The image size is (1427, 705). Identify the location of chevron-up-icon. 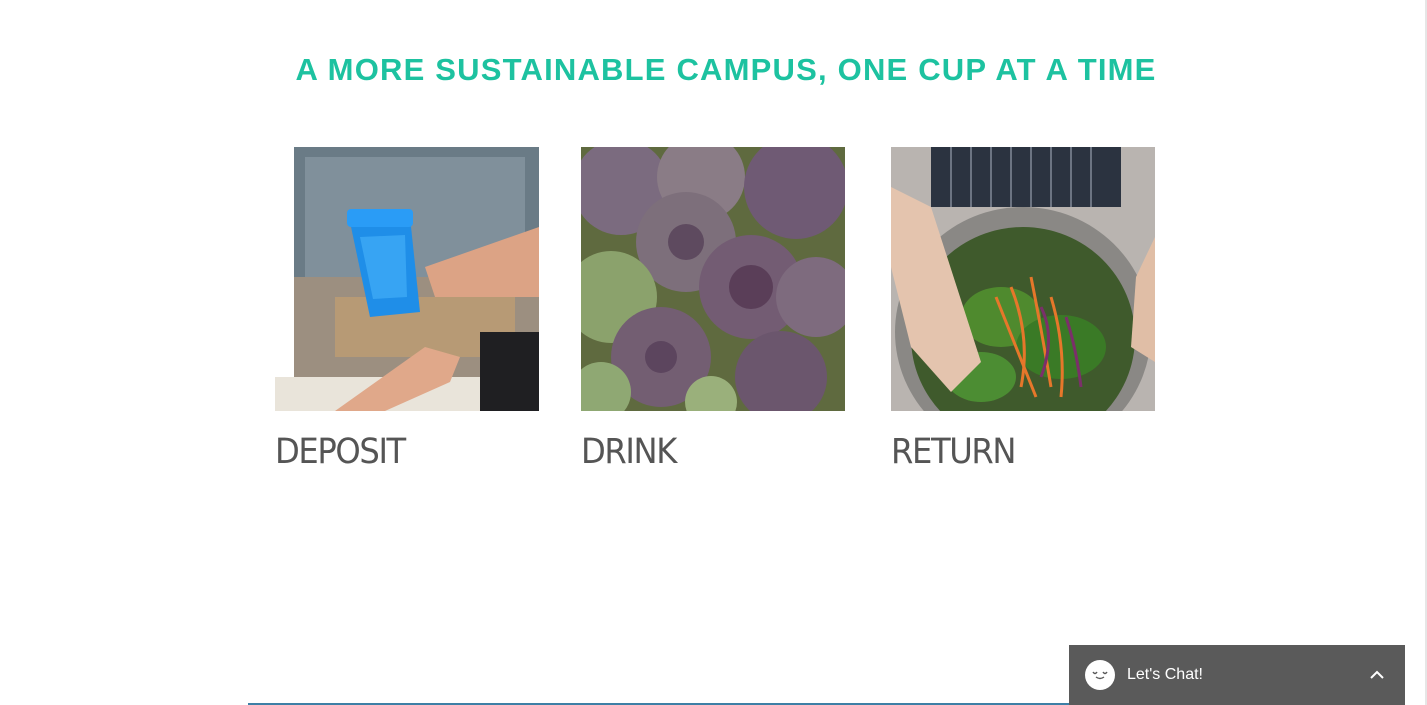
(1377, 675).